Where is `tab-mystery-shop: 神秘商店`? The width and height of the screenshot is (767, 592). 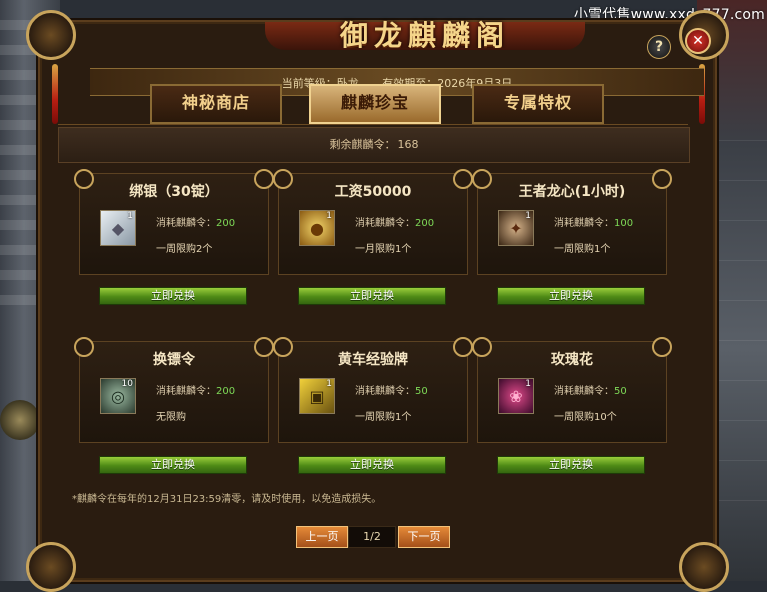 tab-mystery-shop: 神秘商店 is located at coordinates (216, 104).